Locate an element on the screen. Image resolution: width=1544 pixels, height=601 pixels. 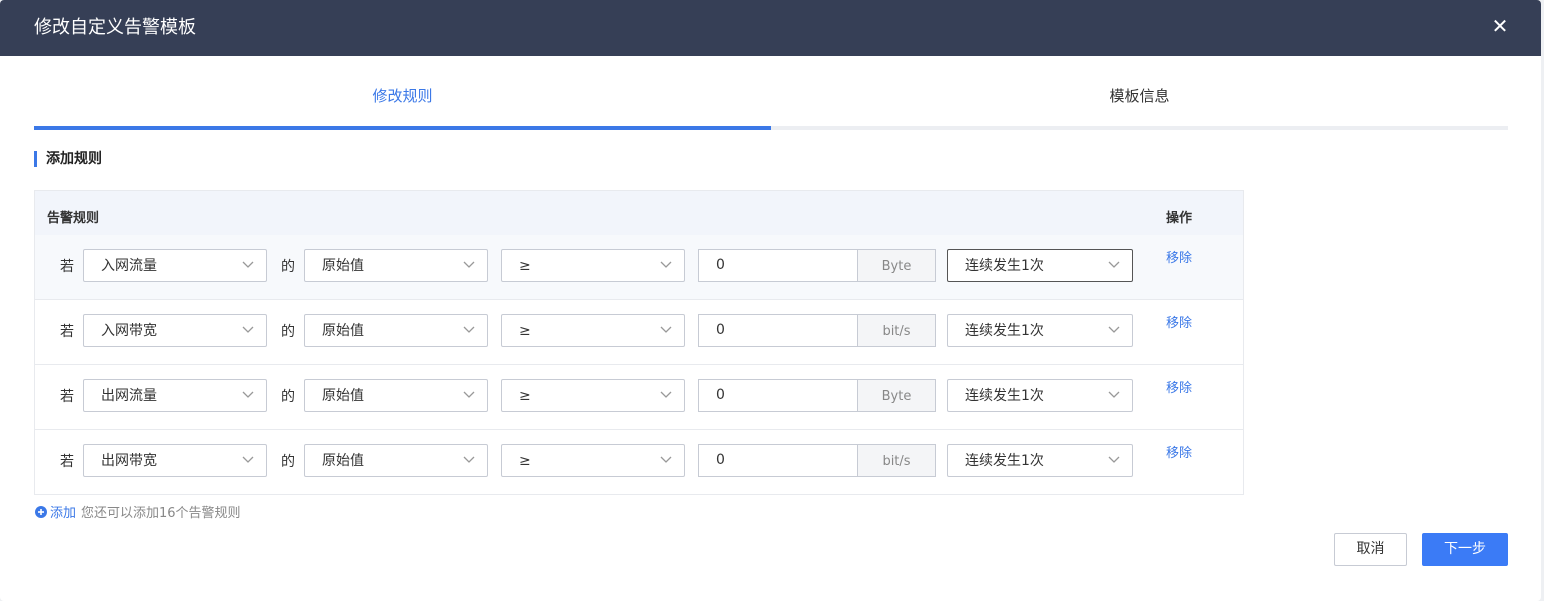
header-action: 操作 is located at coordinates (1179, 218).